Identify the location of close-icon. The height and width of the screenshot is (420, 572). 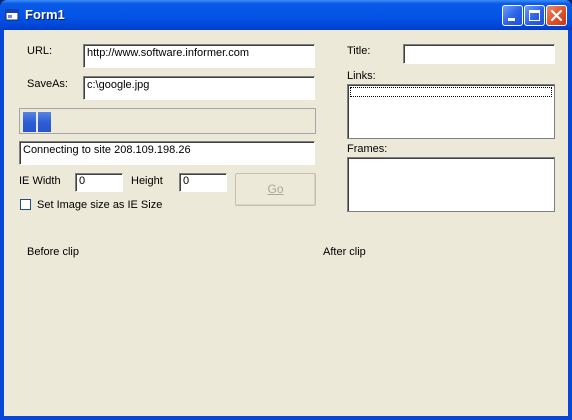
(556, 15).